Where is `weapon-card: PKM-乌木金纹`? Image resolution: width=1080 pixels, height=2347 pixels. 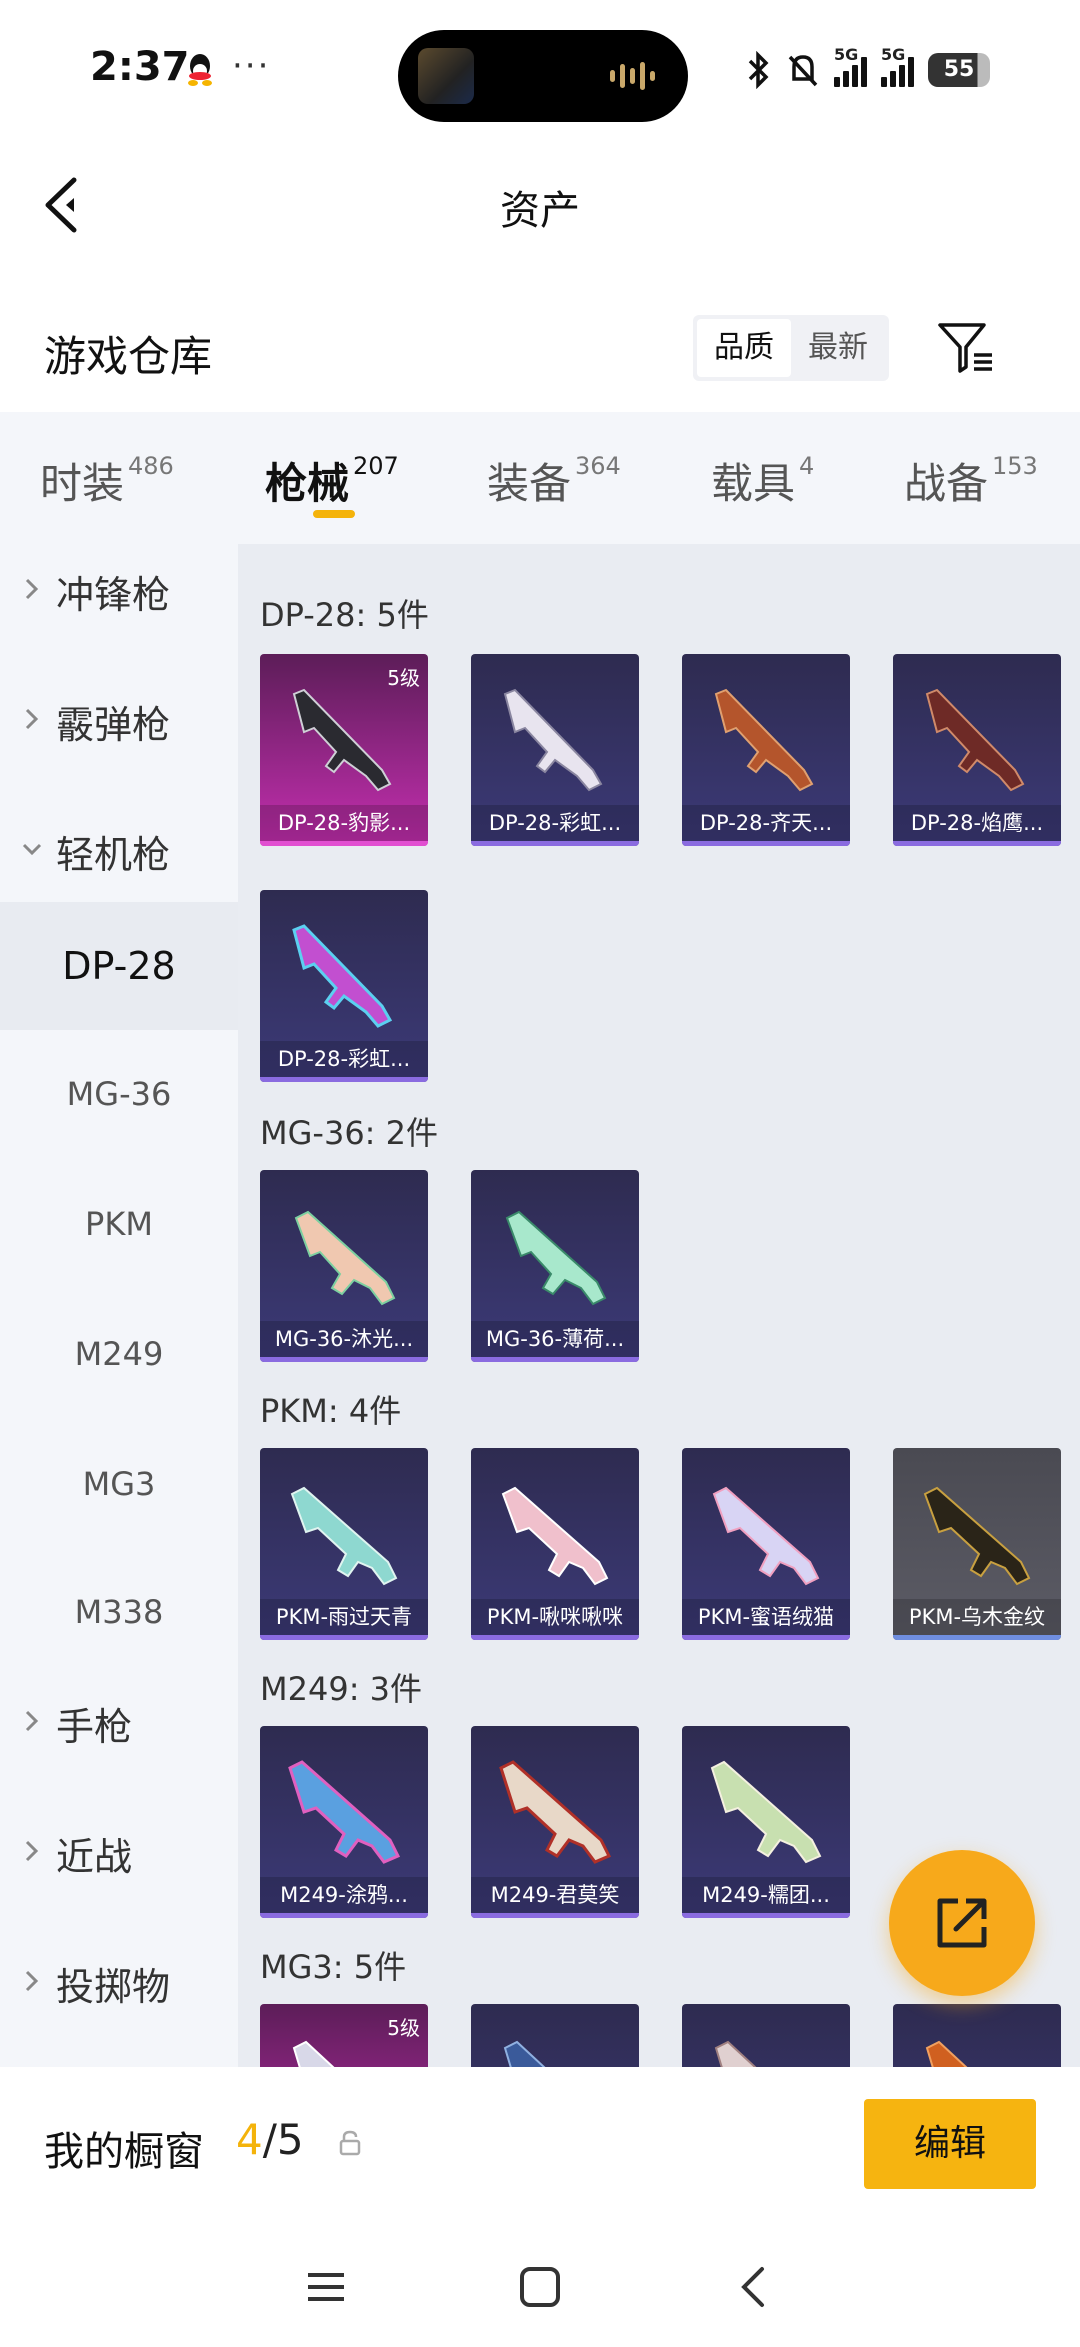
weapon-card: PKM-乌木金纹 is located at coordinates (977, 1544).